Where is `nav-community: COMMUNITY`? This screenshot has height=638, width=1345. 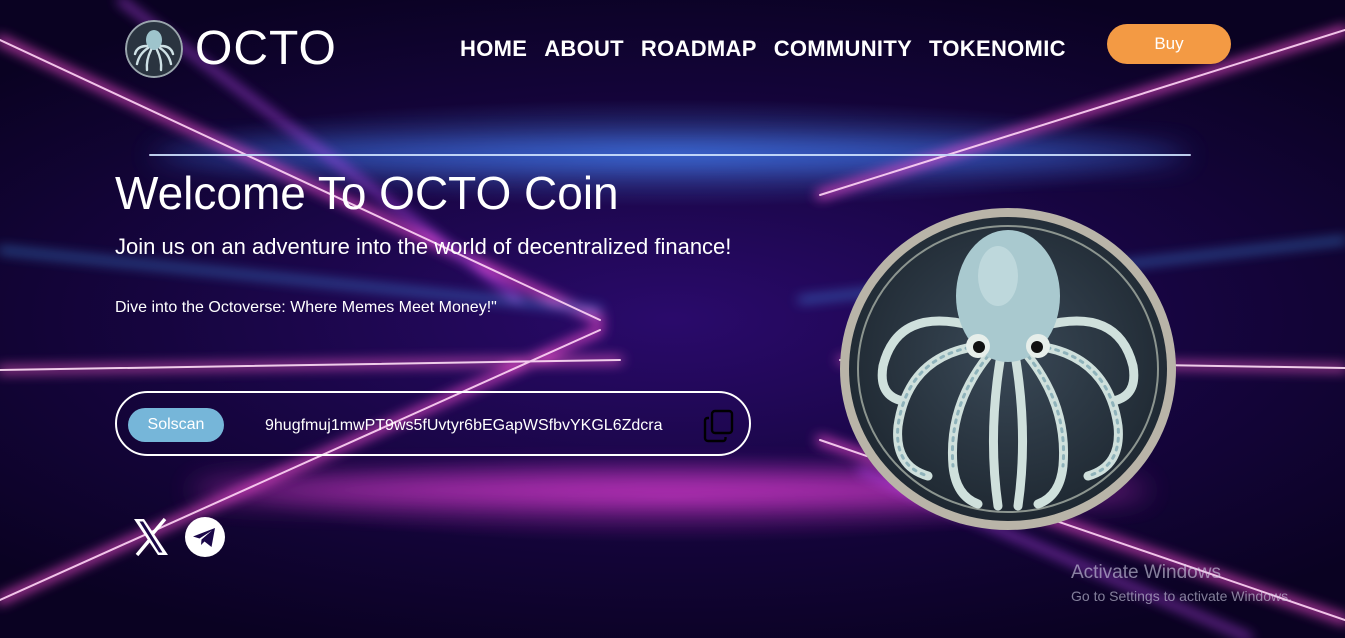 nav-community: COMMUNITY is located at coordinates (843, 49).